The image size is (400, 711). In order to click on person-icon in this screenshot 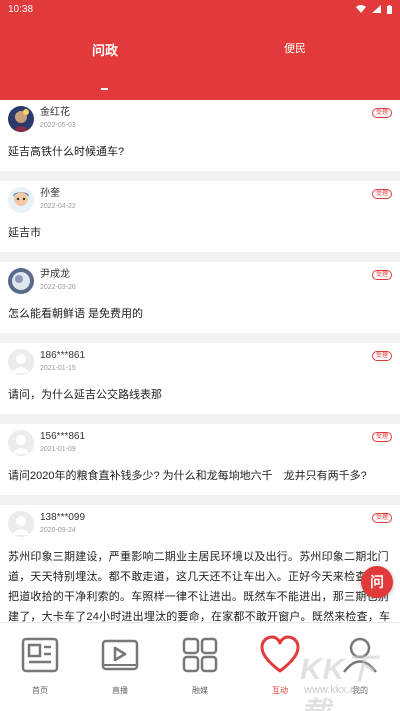, I will do `click(360, 655)`.